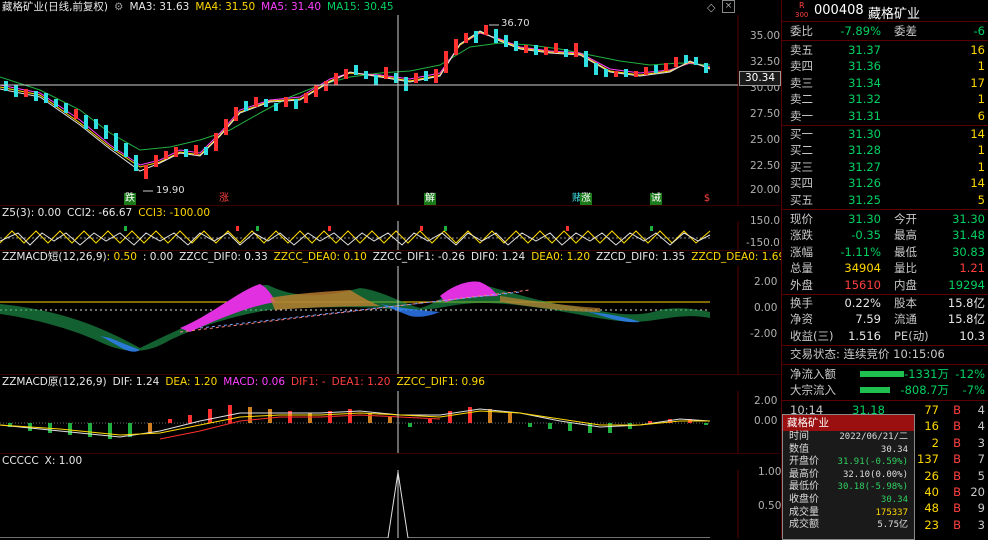  I want to click on tooltip-row: 收盘价 30.34, so click(848, 500).